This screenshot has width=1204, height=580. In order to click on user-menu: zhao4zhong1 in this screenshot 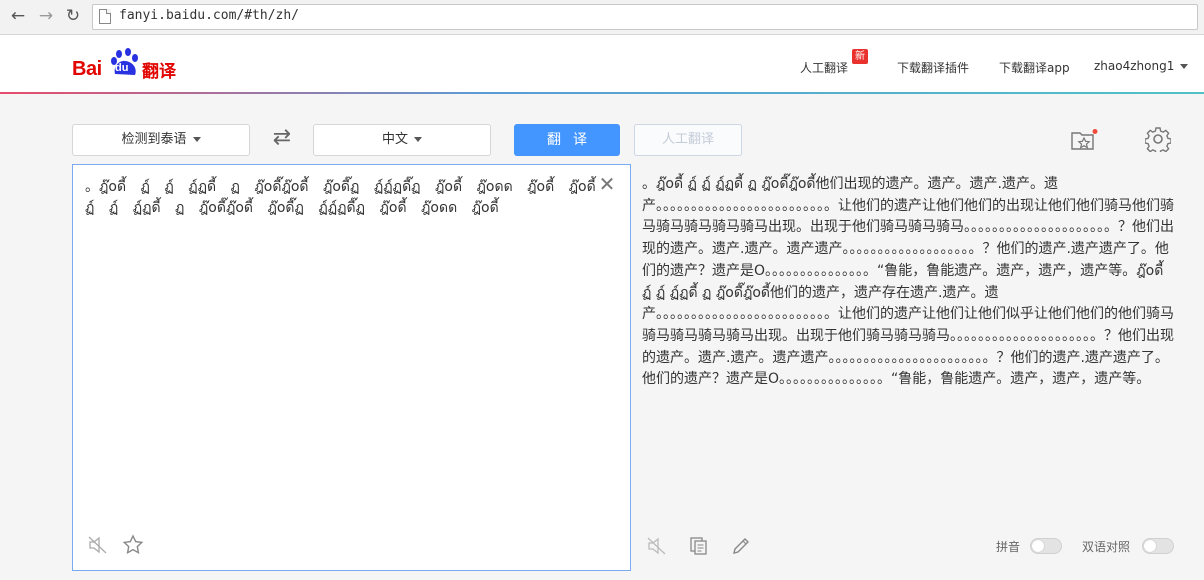, I will do `click(1141, 66)`.